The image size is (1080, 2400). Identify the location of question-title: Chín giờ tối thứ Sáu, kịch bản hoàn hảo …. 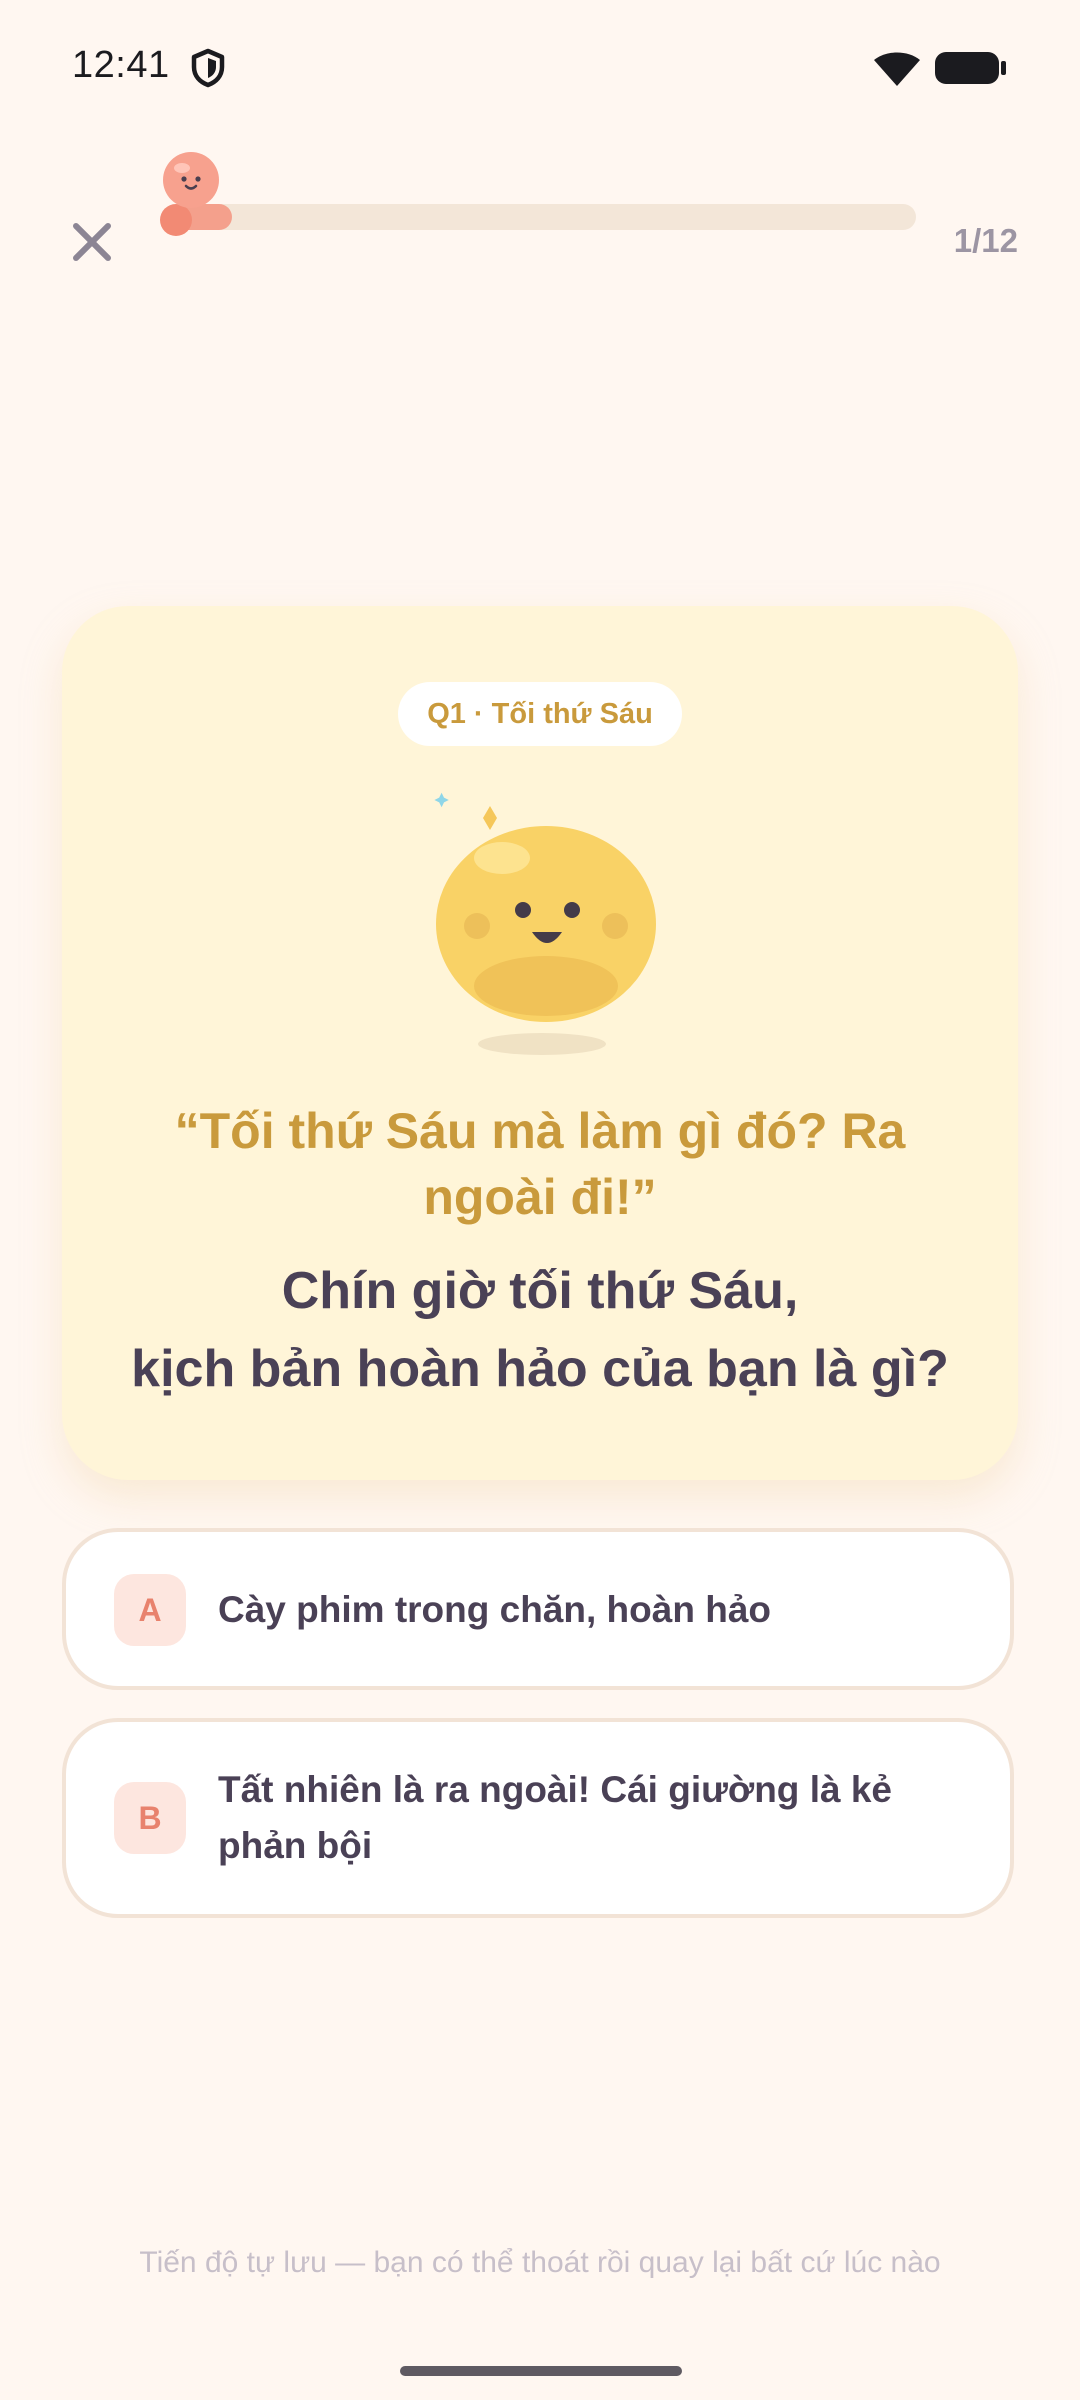
(540, 1330).